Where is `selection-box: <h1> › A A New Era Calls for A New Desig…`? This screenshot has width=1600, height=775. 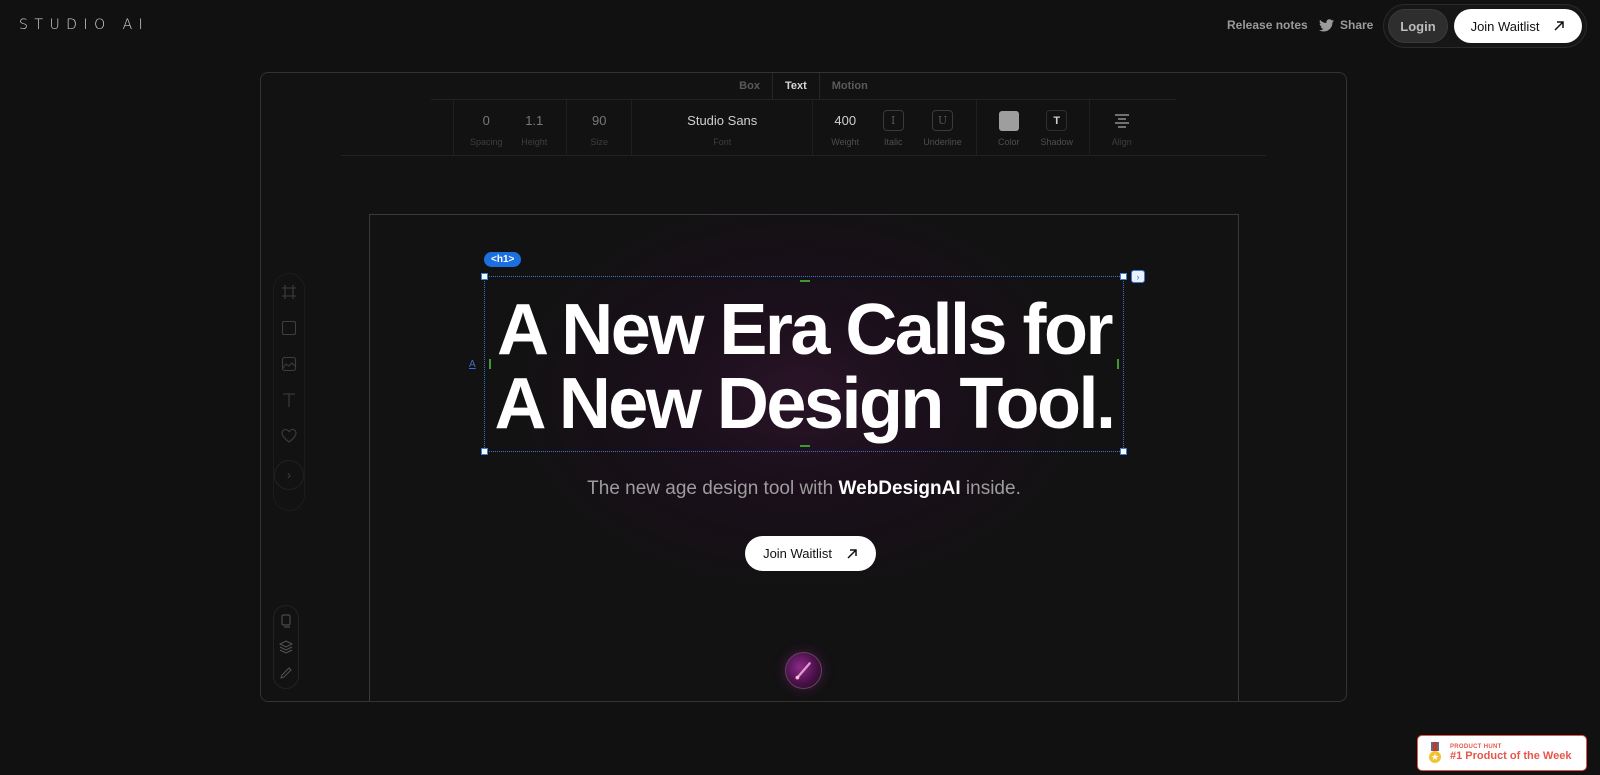 selection-box: <h1> › A A New Era Calls for A New Desig… is located at coordinates (807, 353).